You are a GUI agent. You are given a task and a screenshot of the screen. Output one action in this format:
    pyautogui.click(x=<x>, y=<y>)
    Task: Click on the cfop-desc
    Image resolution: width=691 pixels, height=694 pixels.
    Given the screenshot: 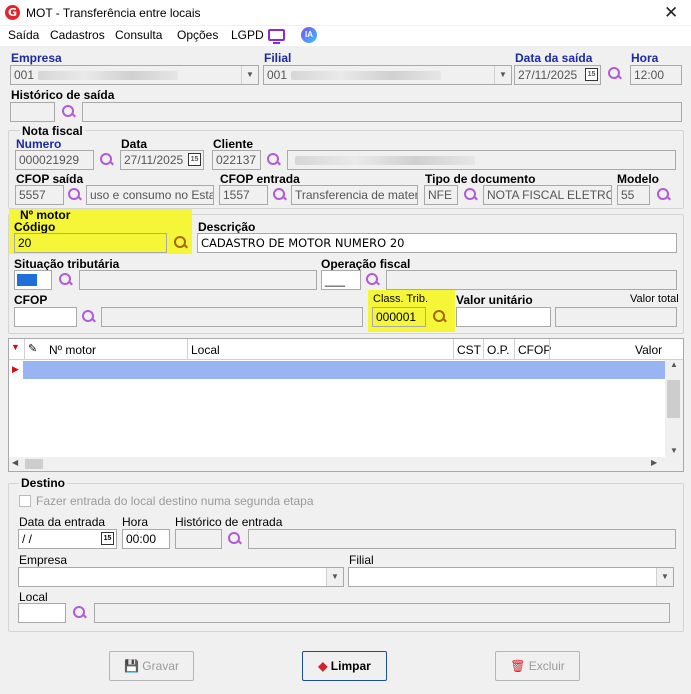 What is the action you would take?
    pyautogui.click(x=232, y=317)
    